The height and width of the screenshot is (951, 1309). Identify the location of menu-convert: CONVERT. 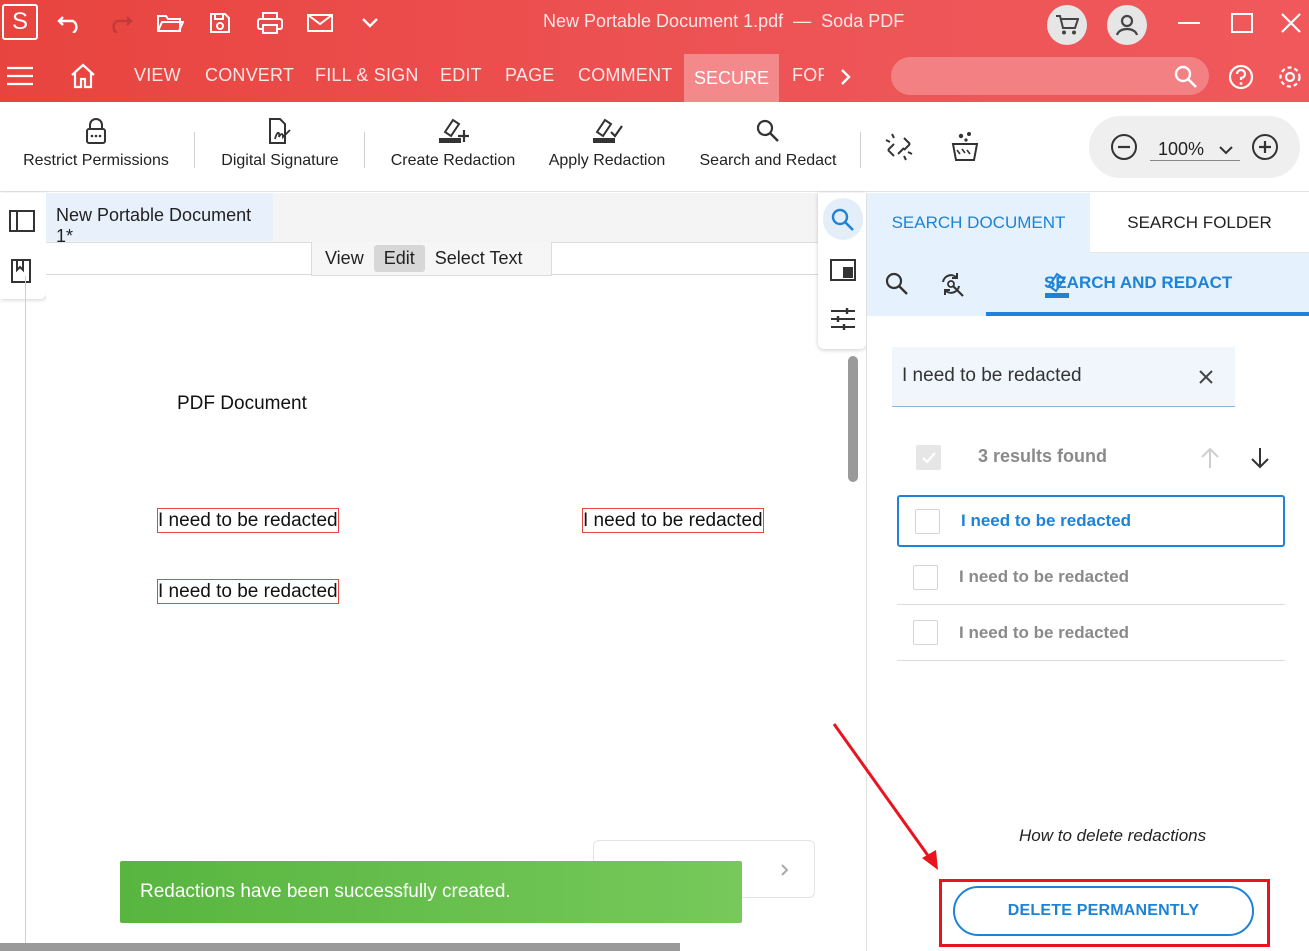
(249, 75).